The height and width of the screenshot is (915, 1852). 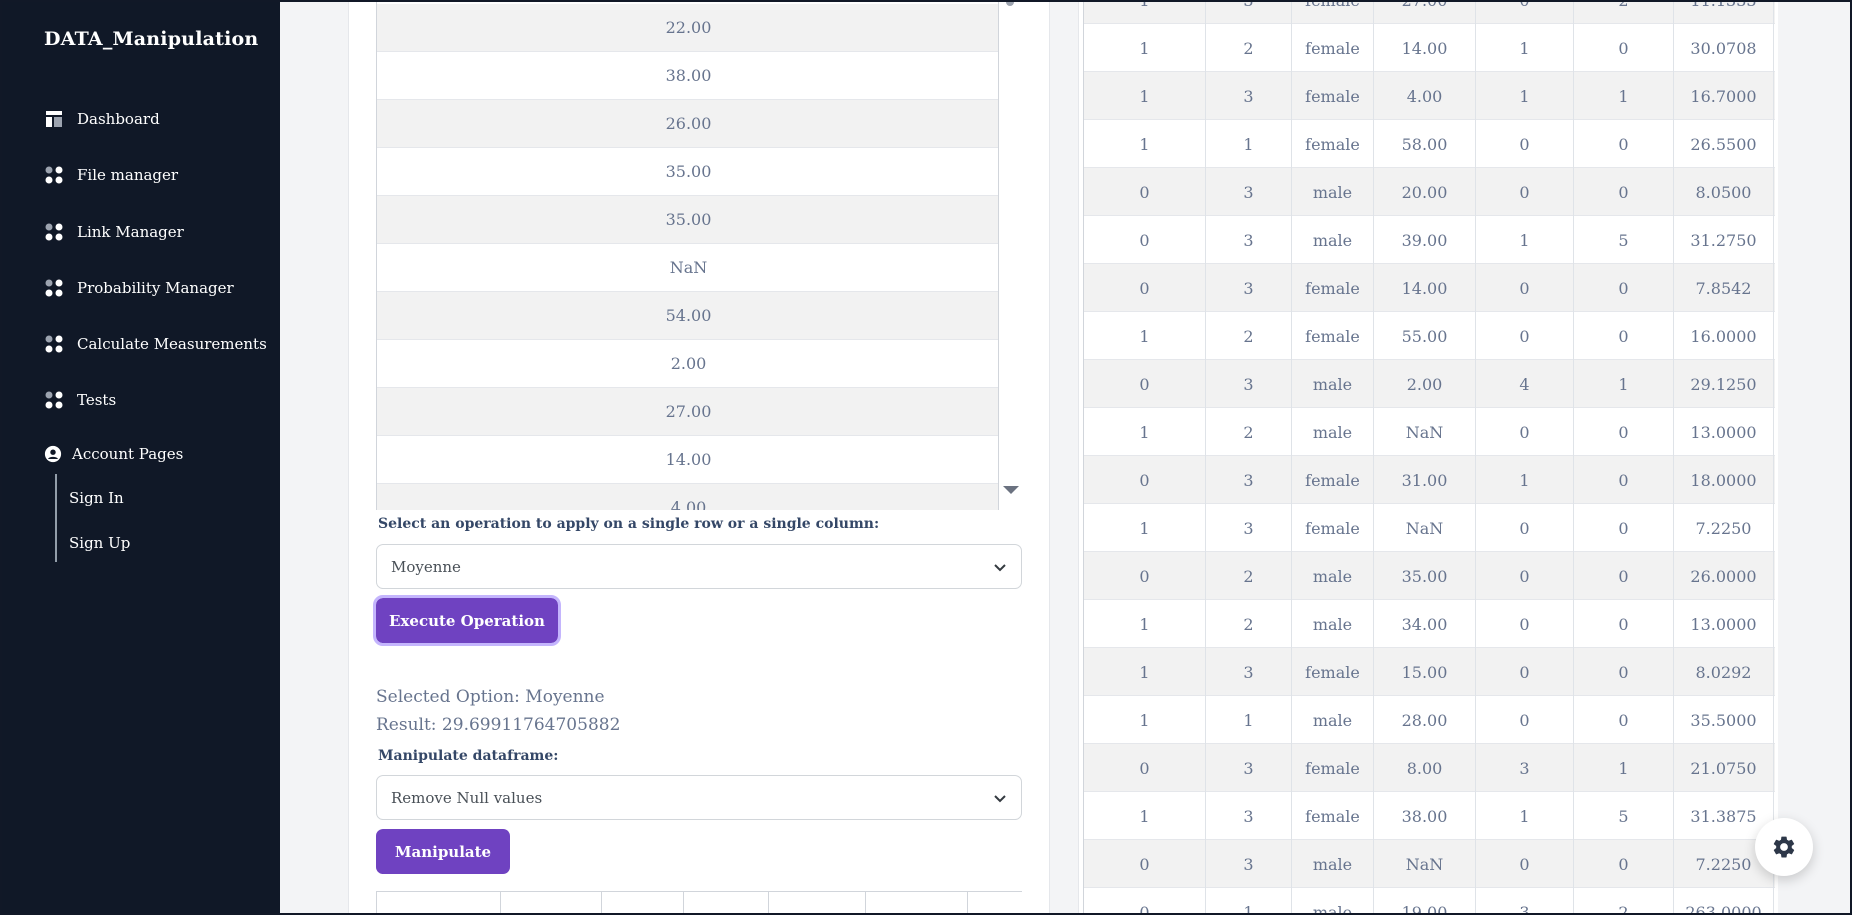 I want to click on column-row: 14.00, so click(x=687, y=460).